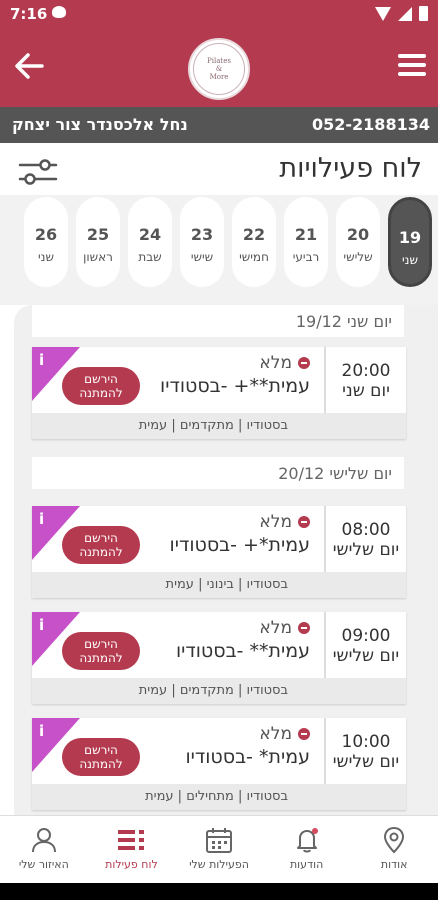 Image resolution: width=438 pixels, height=900 pixels. Describe the element at coordinates (358, 257) in the screenshot. I see `day-name: שלישי` at that location.